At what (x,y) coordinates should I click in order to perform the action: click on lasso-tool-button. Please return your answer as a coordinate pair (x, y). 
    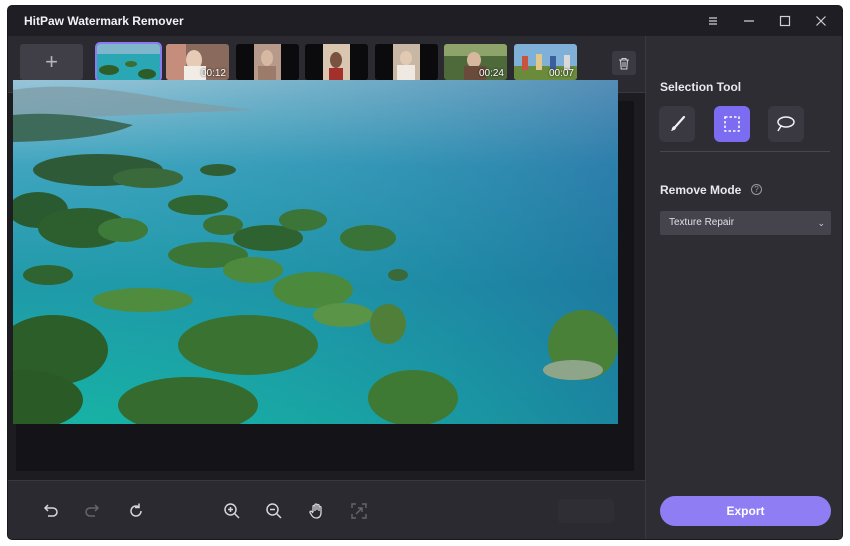
    Looking at the image, I should click on (786, 124).